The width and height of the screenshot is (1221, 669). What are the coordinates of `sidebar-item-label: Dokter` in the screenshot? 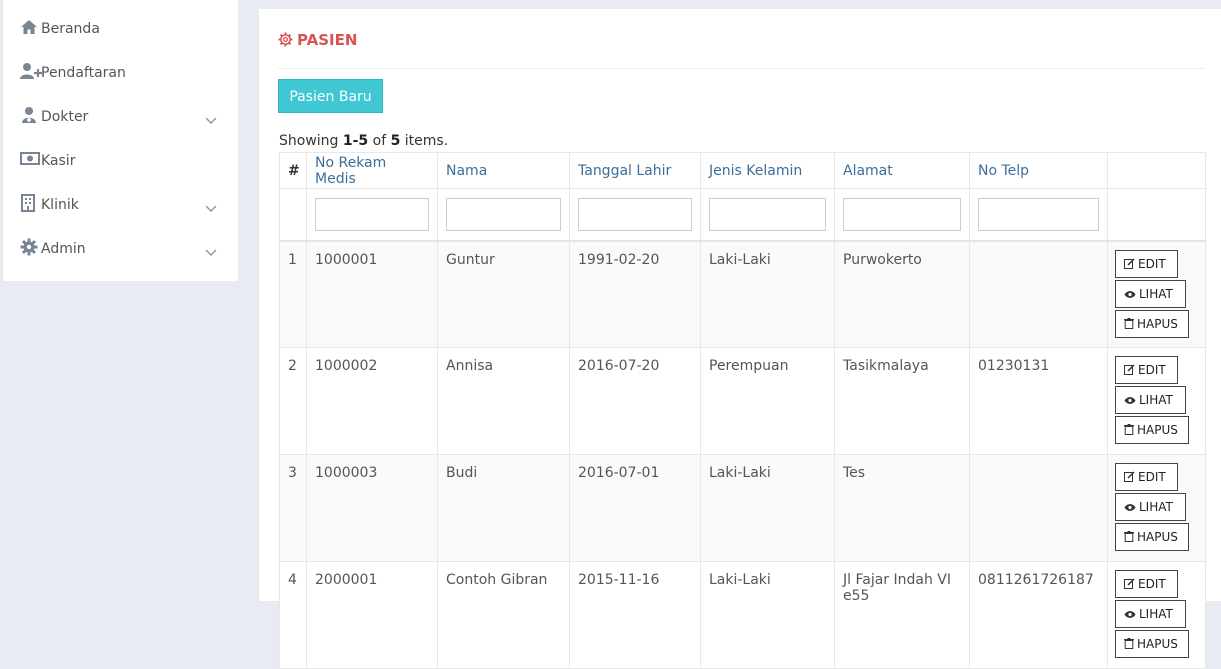 It's located at (65, 117).